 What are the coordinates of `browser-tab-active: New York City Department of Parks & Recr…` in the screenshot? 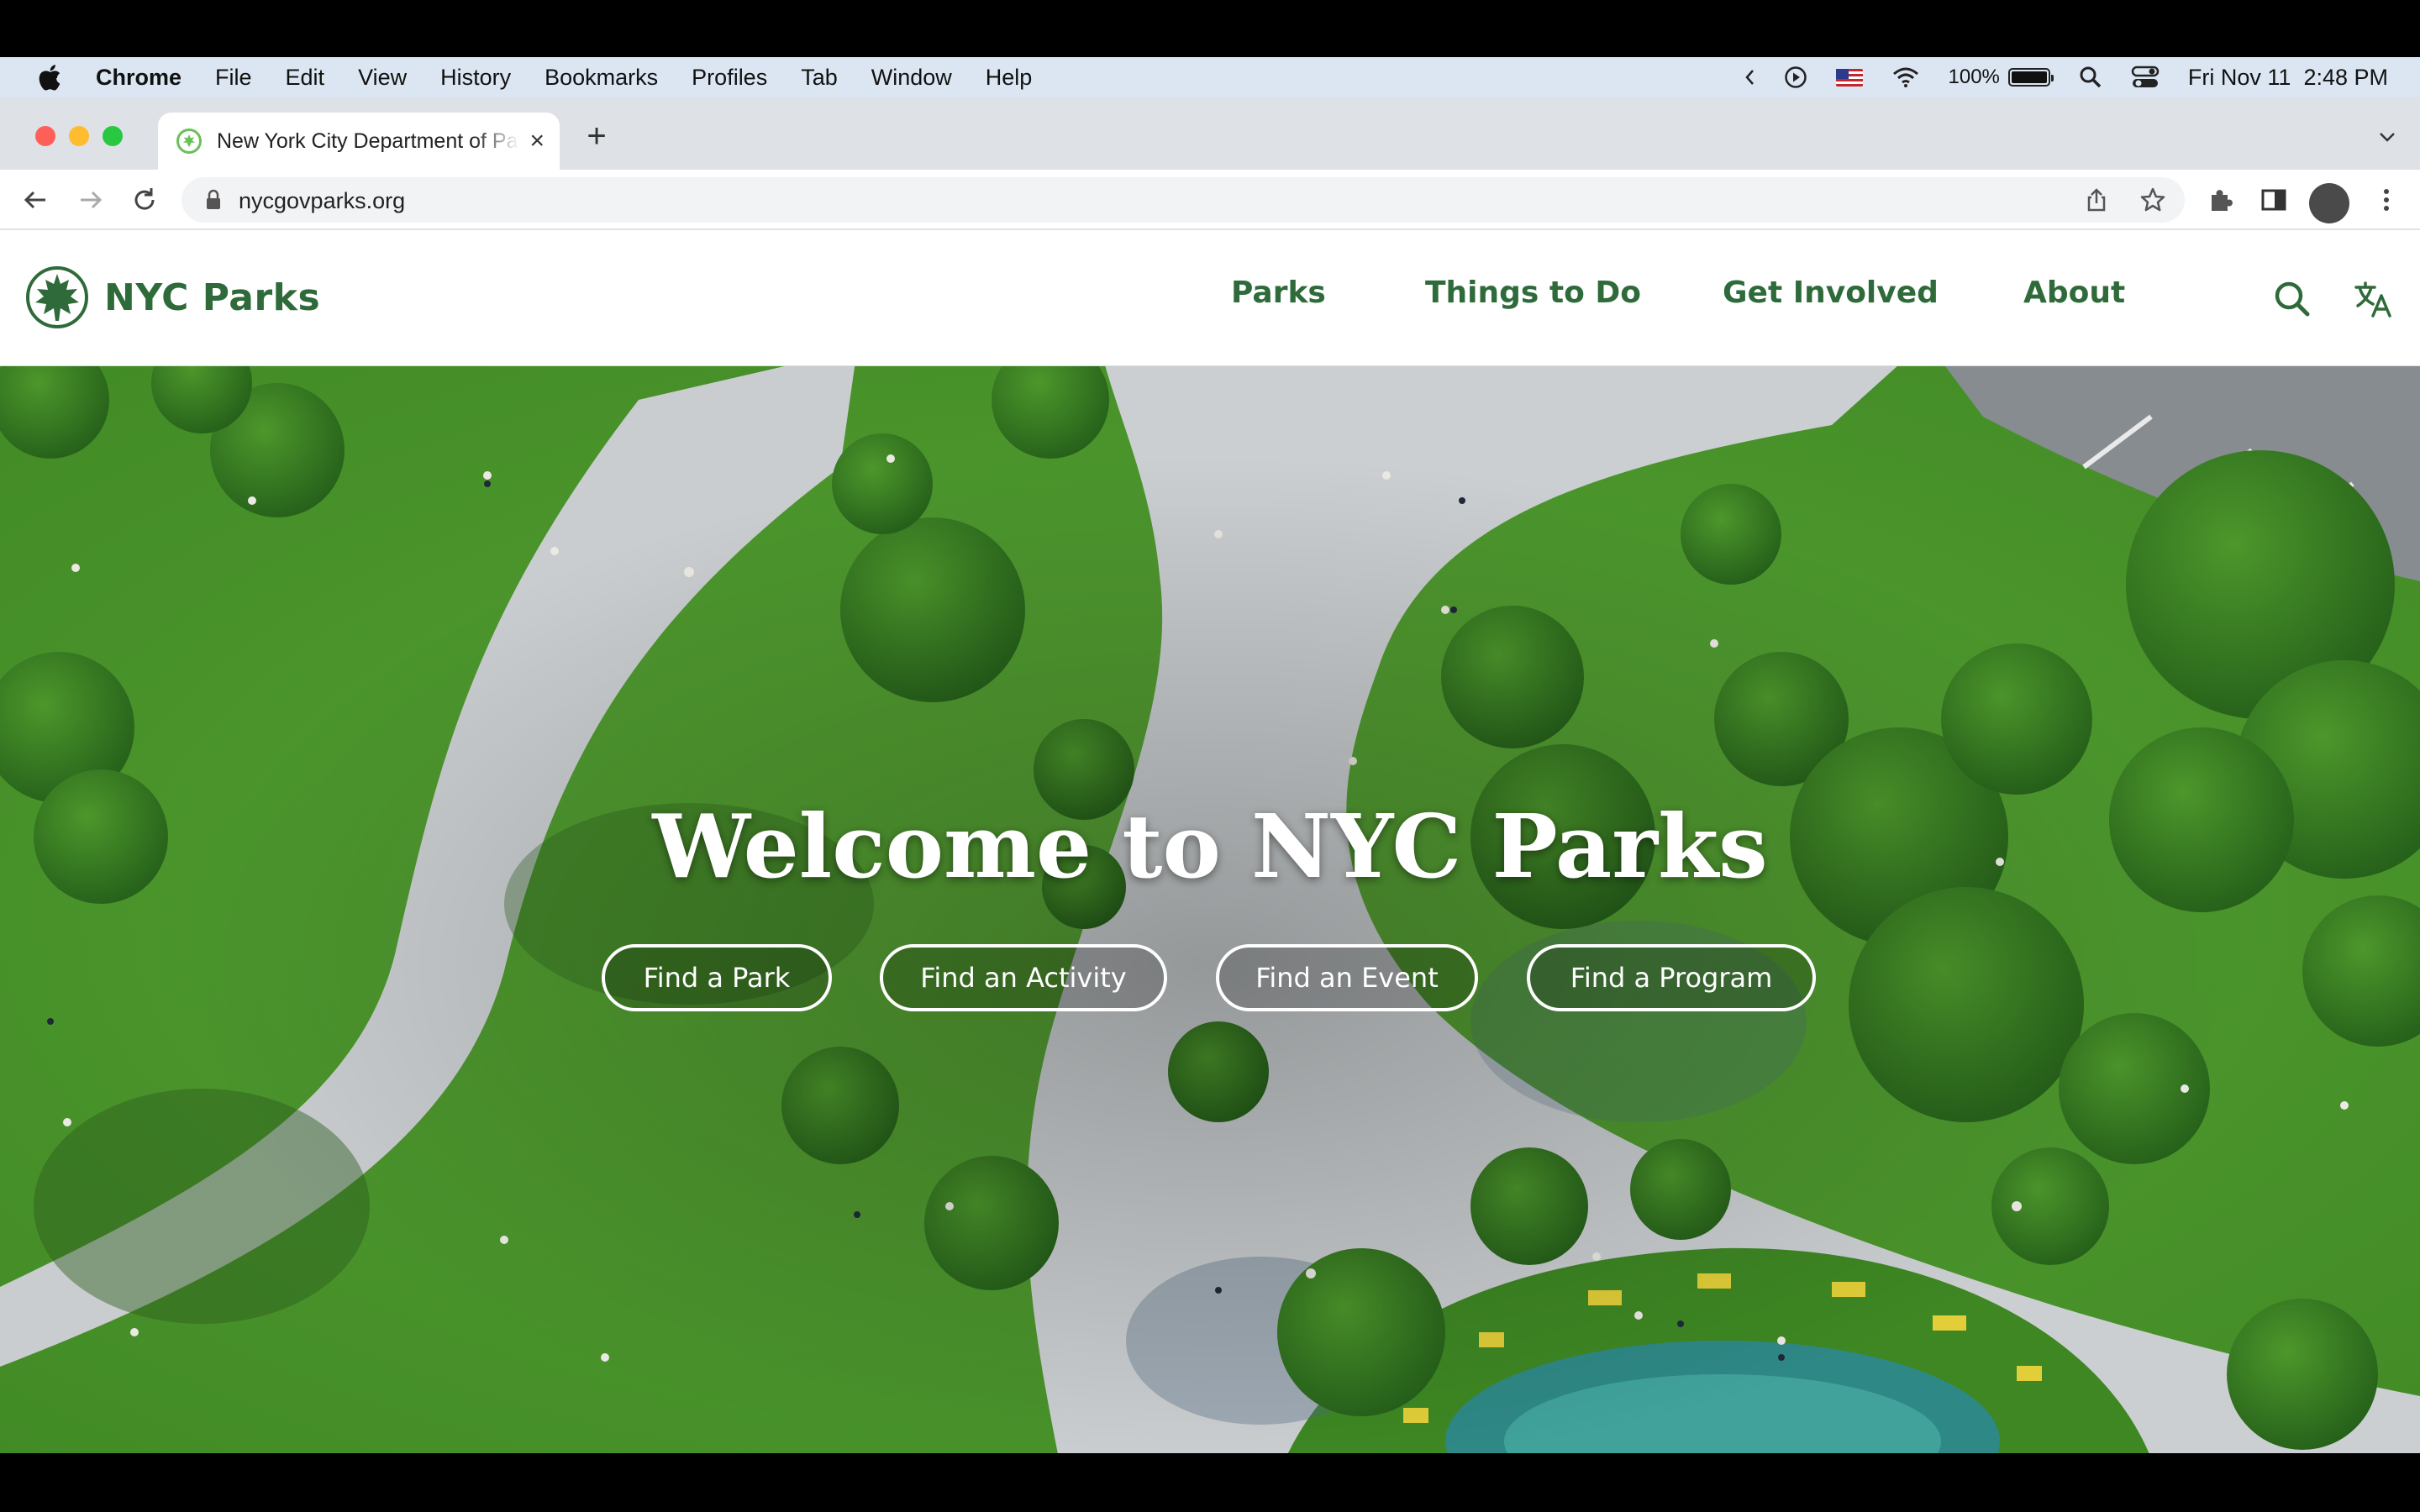 It's located at (359, 141).